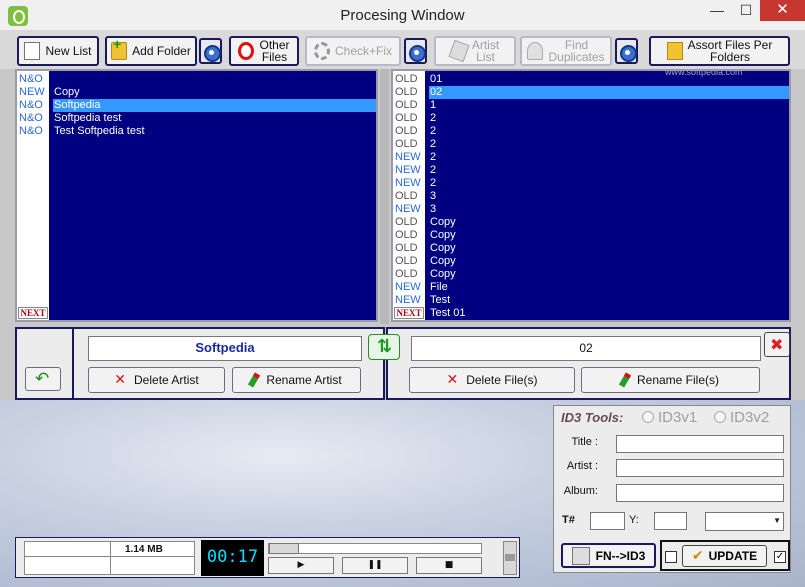 This screenshot has height=587, width=805. What do you see at coordinates (264, 51) in the screenshot?
I see `other-files-button: Other Files` at bounding box center [264, 51].